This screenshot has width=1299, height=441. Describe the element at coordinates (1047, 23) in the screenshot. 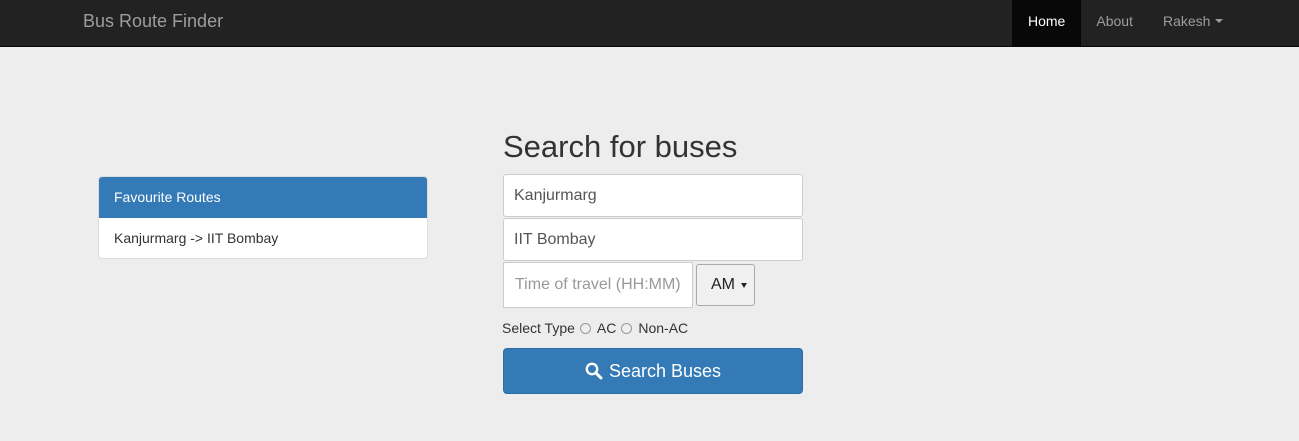

I see `nav-home: Home` at that location.